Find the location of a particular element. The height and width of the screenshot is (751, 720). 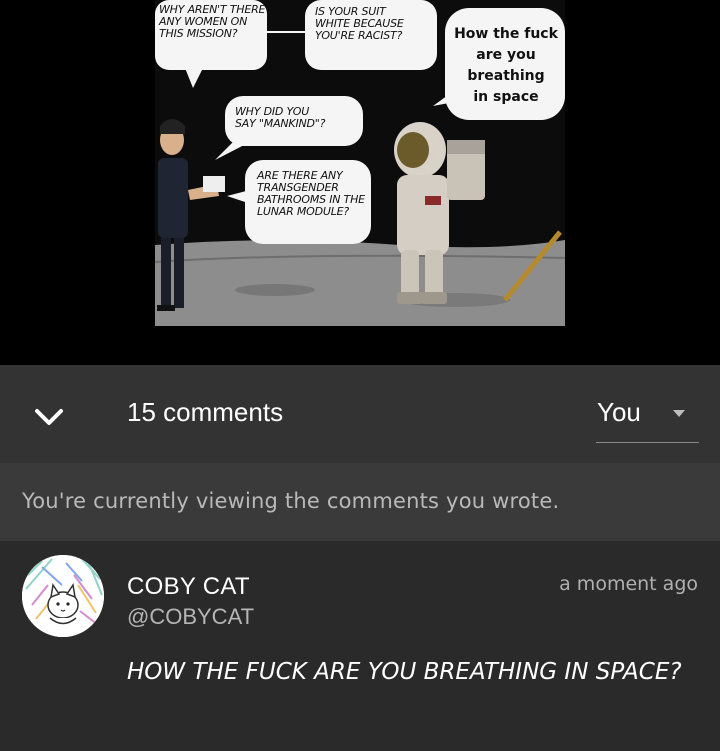

comment-body: HOW THE FUCK ARE YOU BREATHING IN SPACE? is located at coordinates (404, 672).